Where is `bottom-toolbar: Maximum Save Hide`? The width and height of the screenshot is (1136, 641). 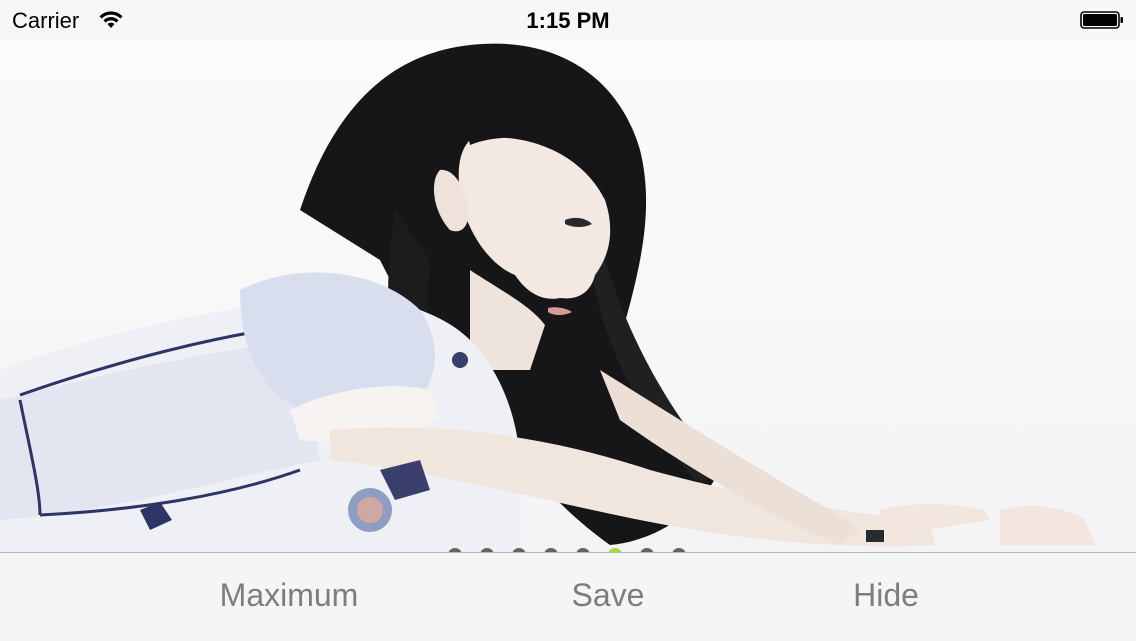
bottom-toolbar: Maximum Save Hide is located at coordinates (568, 596).